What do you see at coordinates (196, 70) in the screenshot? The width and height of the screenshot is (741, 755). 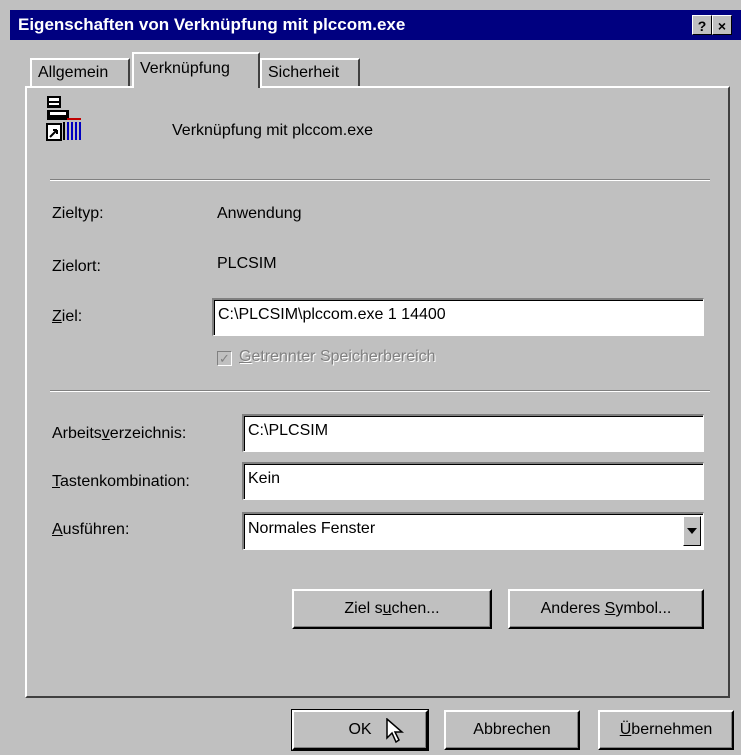 I see `tab-verknuepfung: Verknüpfung` at bounding box center [196, 70].